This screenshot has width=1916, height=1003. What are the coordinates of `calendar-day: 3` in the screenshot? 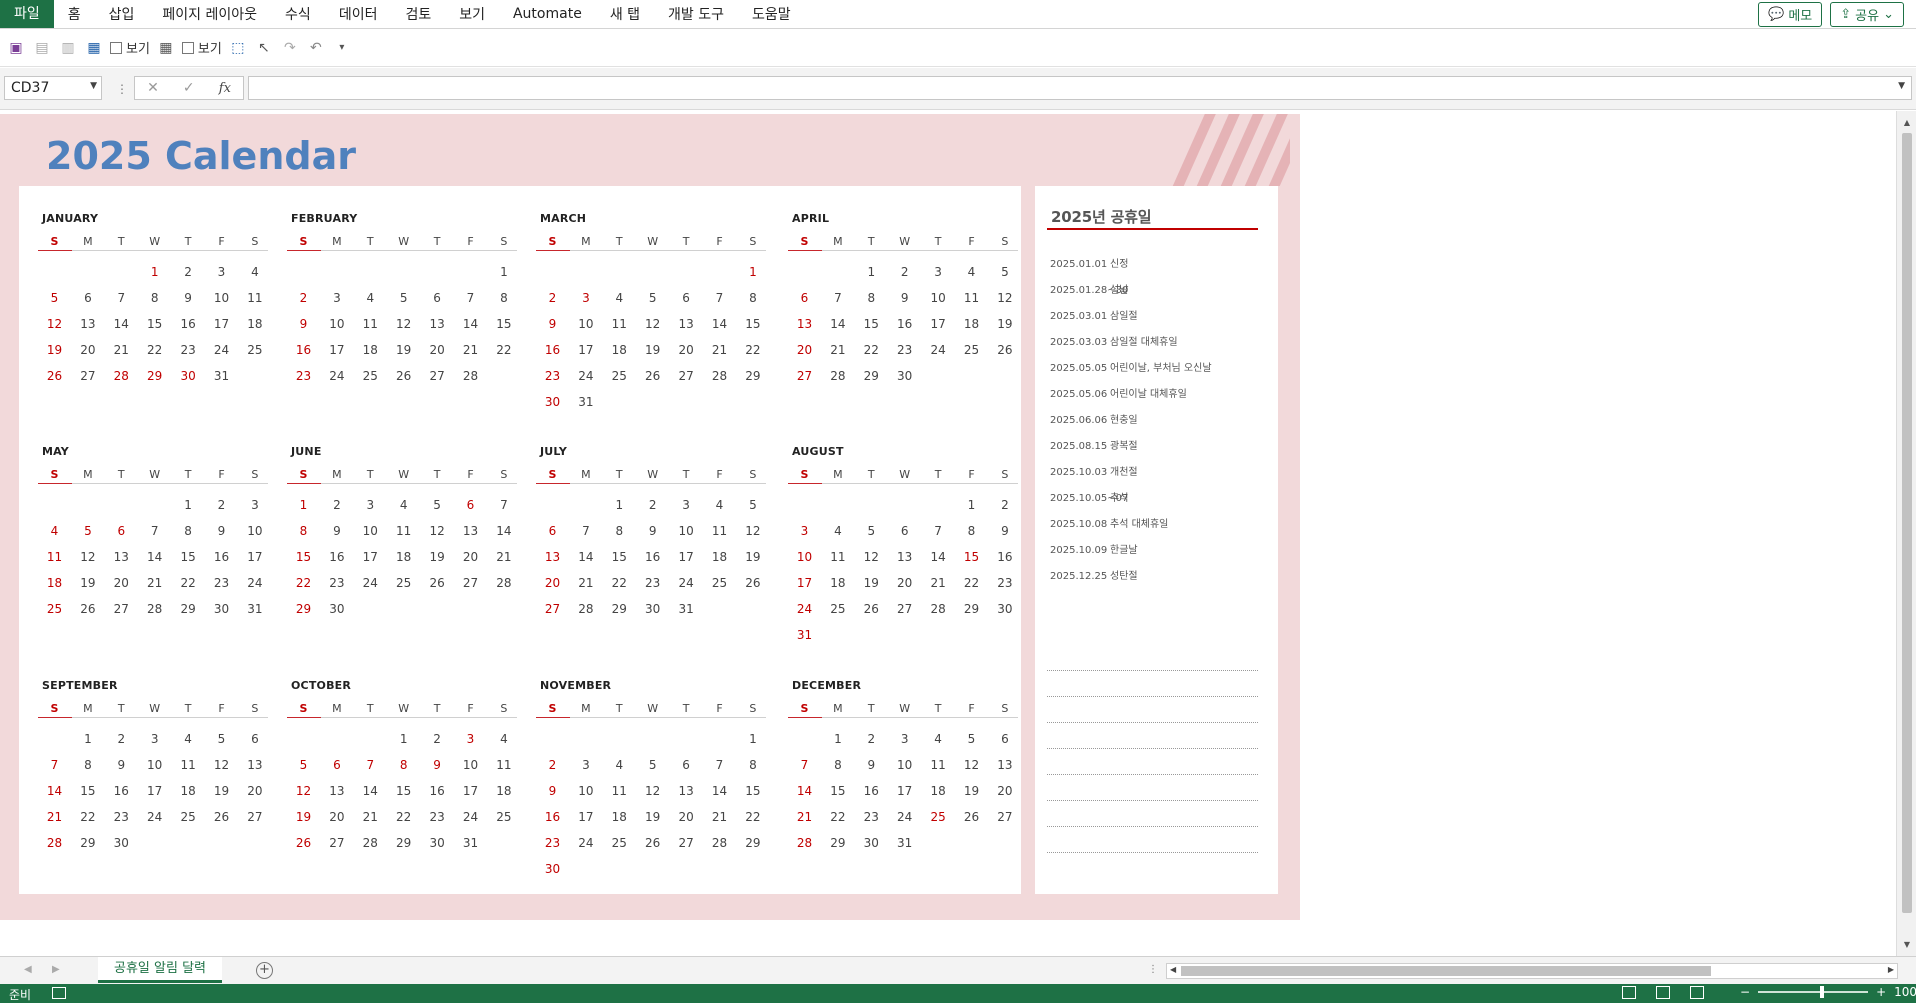 It's located at (585, 298).